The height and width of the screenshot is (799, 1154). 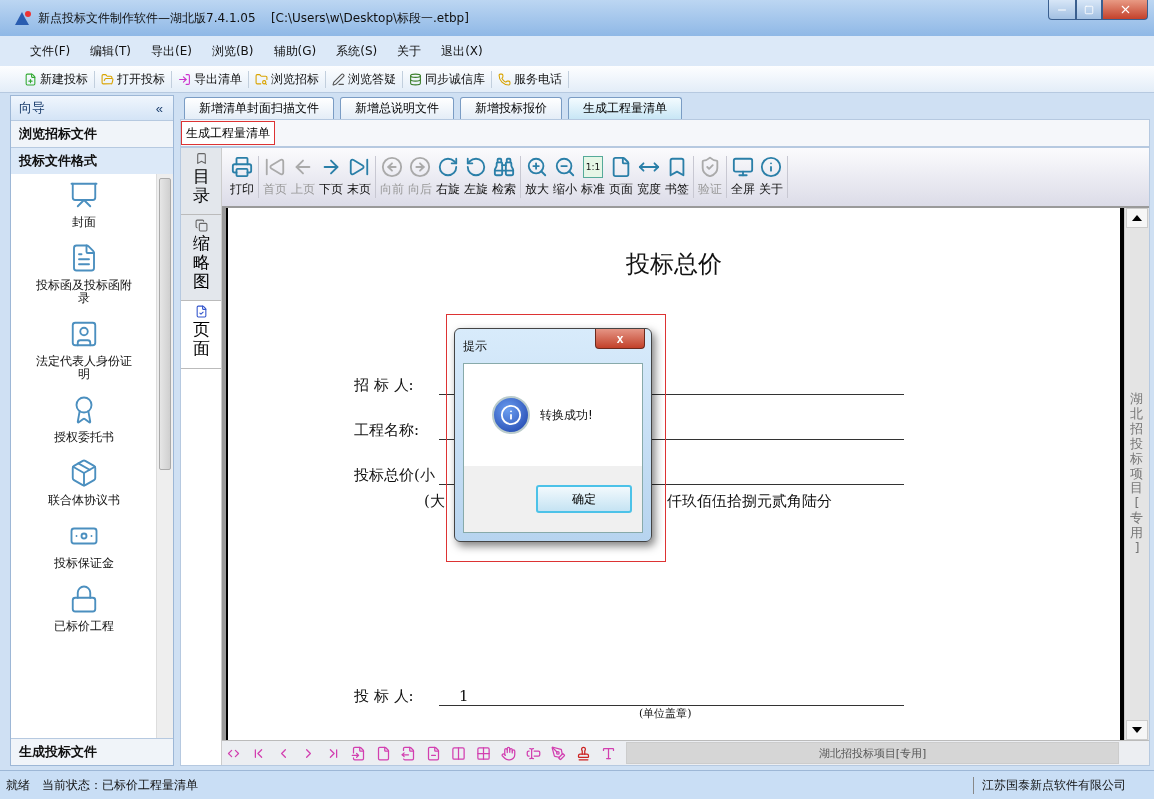 I want to click on font-icon, so click(x=608, y=753).